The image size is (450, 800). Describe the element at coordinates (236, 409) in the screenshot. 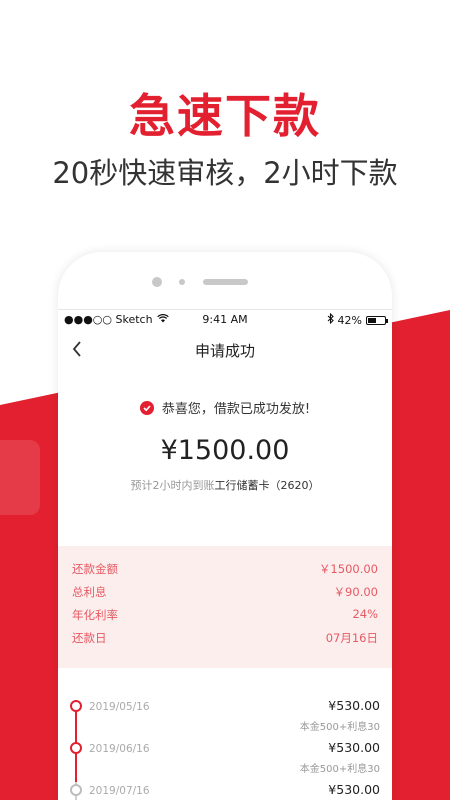

I see `success-text: 恭喜您，借款已成功发放!` at that location.